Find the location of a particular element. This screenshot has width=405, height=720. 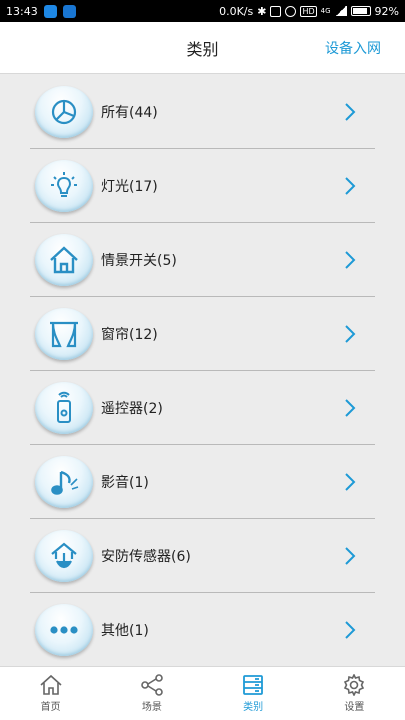

home-icon is located at coordinates (51, 684).